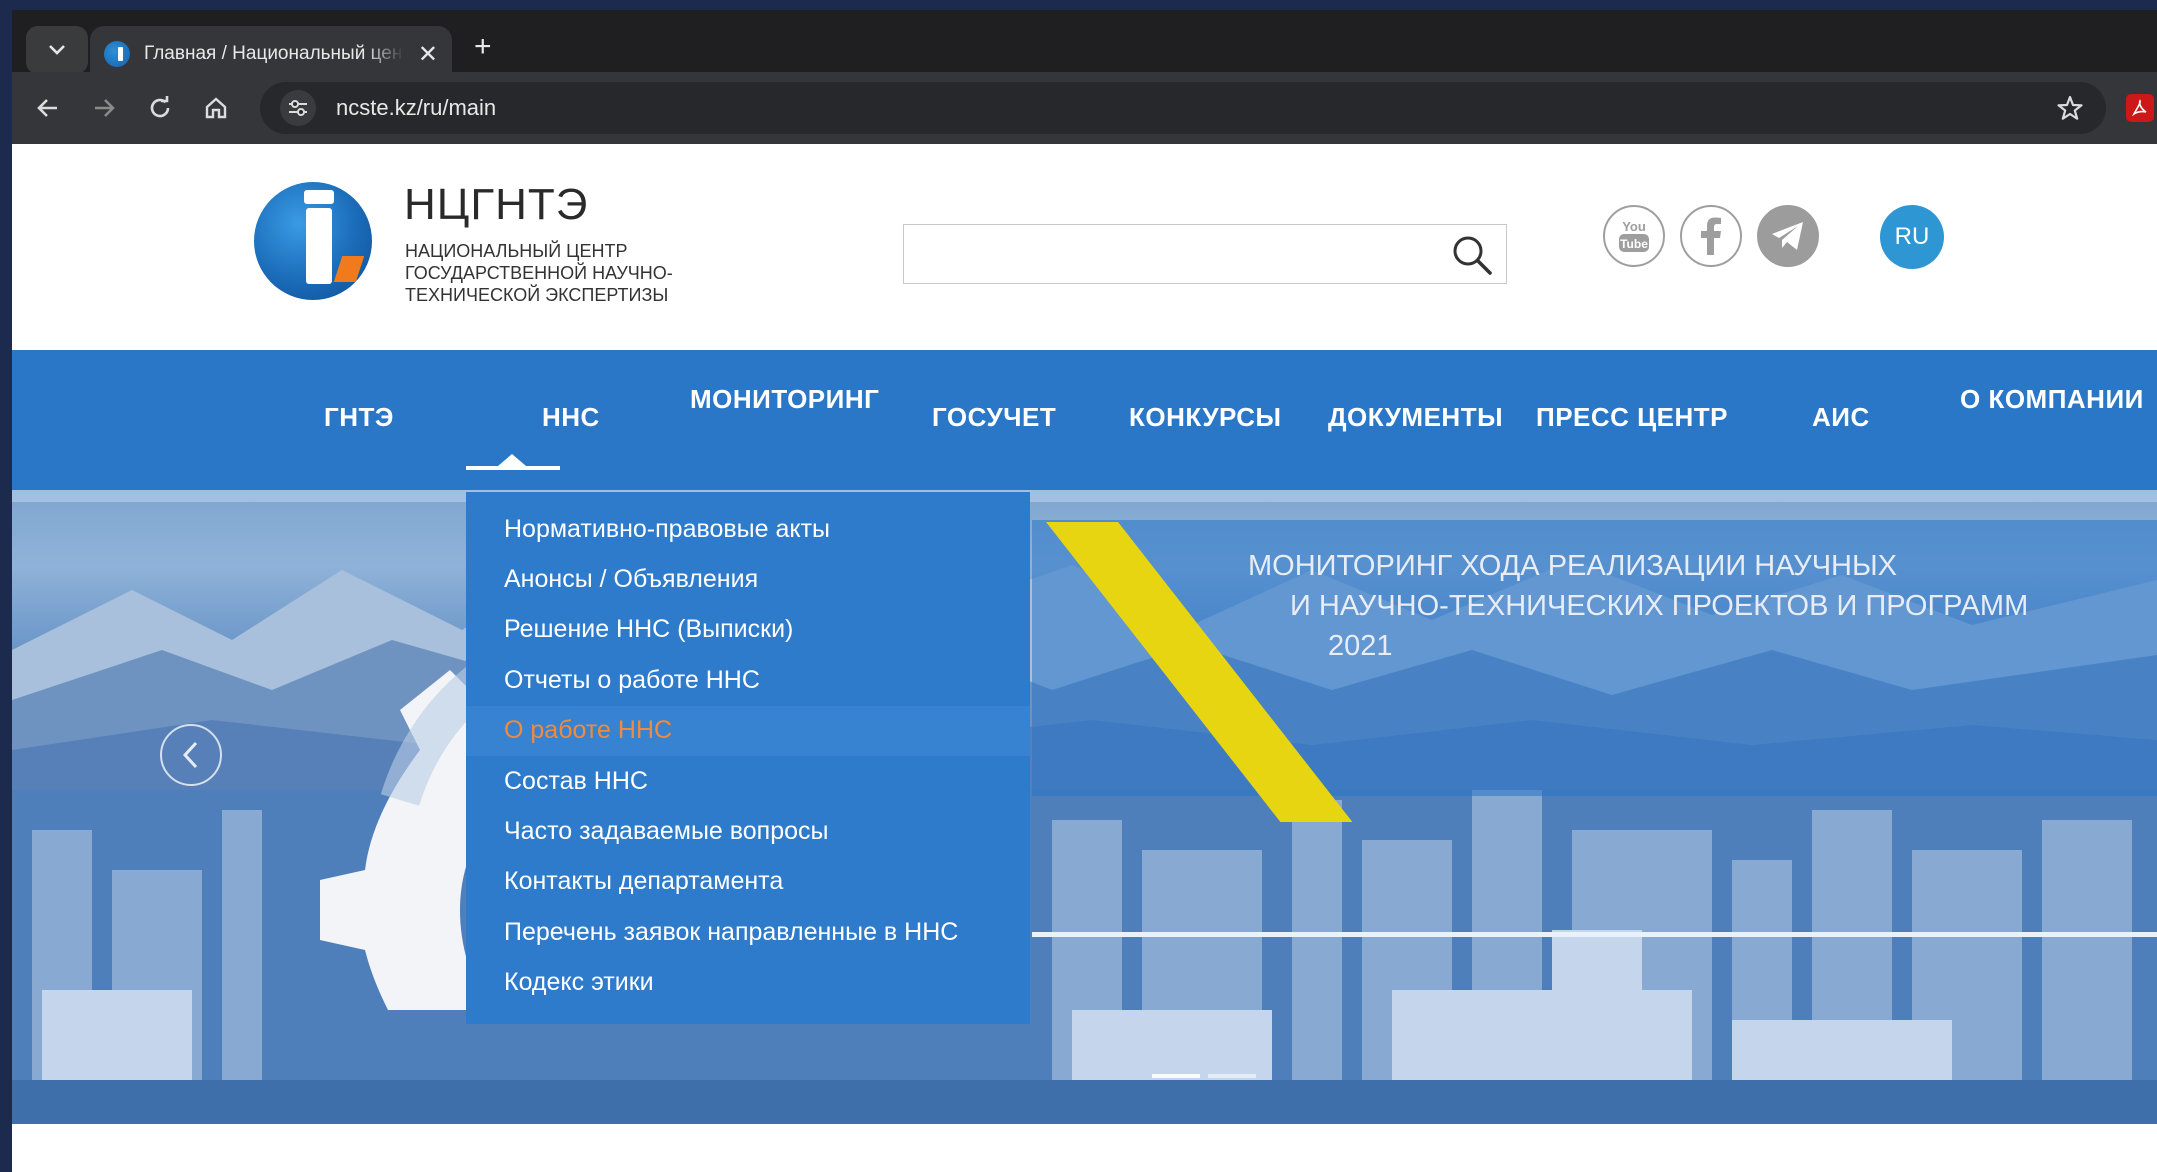 This screenshot has height=1172, width=2157. I want to click on close-tab-icon: ✕, so click(428, 54).